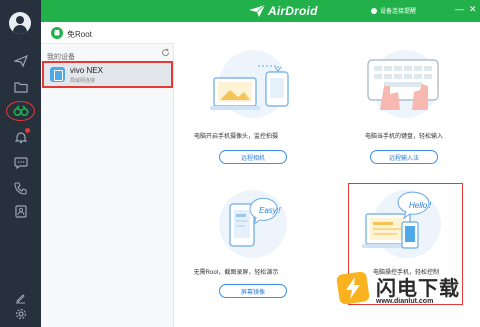 Image resolution: width=480 pixels, height=327 pixels. I want to click on card-title-camera: 电脑开启手机摄像头，监控拍摄, so click(235, 137).